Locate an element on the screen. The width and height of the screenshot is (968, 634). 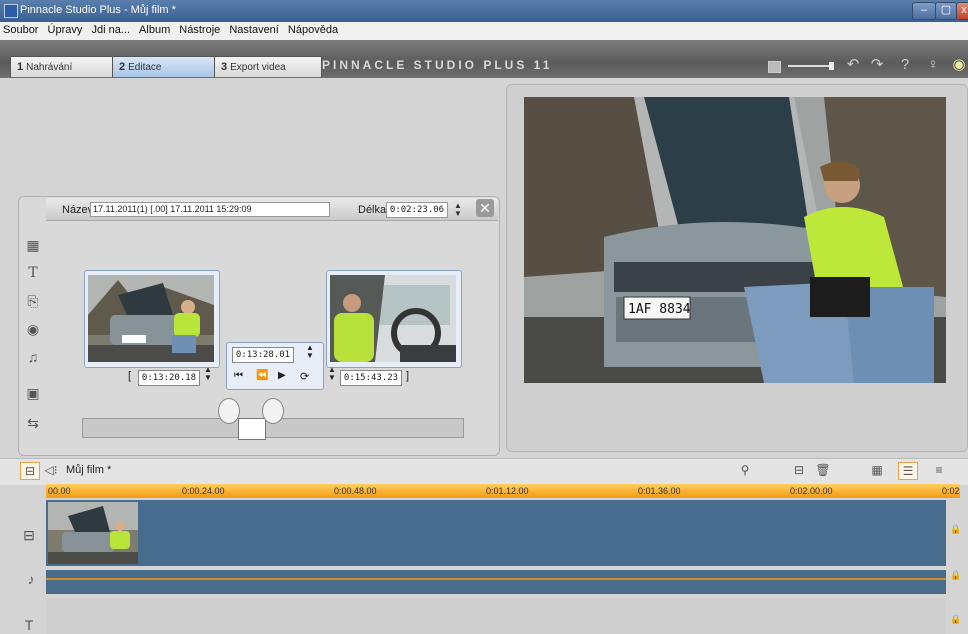
current-time-field: 0:13:28.01 is located at coordinates (263, 355).